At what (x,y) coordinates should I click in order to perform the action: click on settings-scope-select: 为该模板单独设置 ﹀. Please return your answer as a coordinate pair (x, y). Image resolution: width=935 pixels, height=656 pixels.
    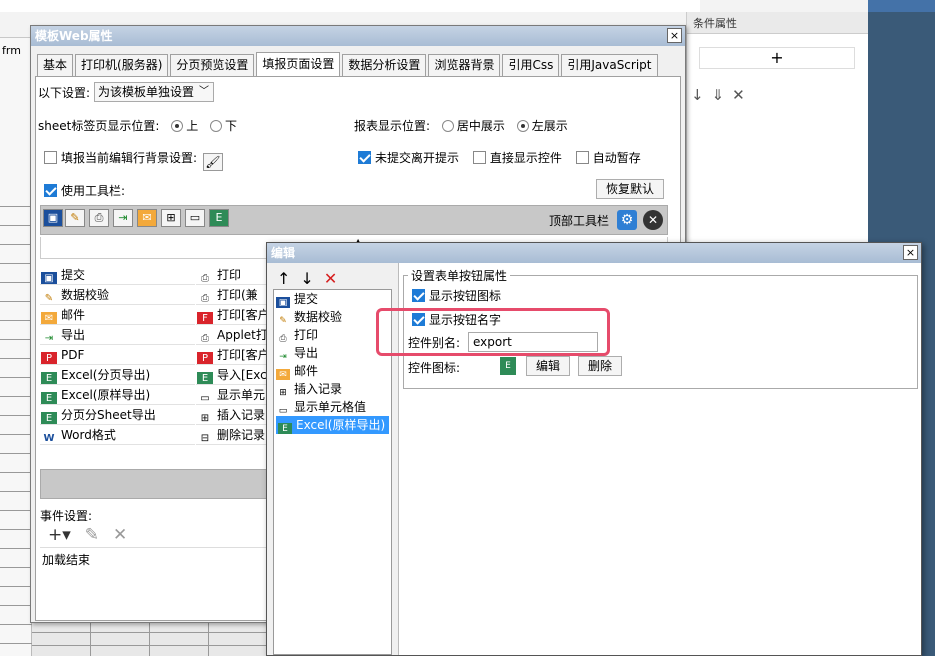
    Looking at the image, I should click on (154, 92).